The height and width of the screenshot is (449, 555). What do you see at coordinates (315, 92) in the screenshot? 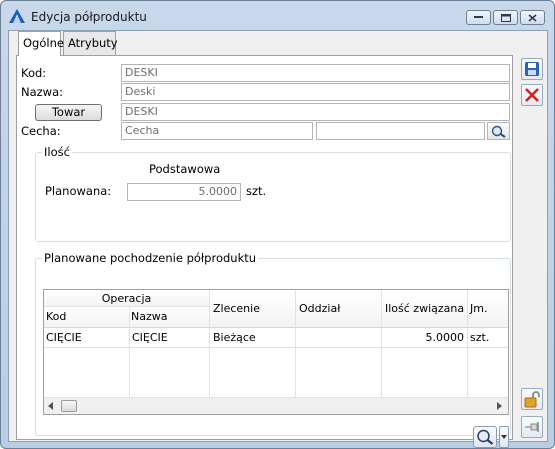
I see `nazwa-field: Deski` at bounding box center [315, 92].